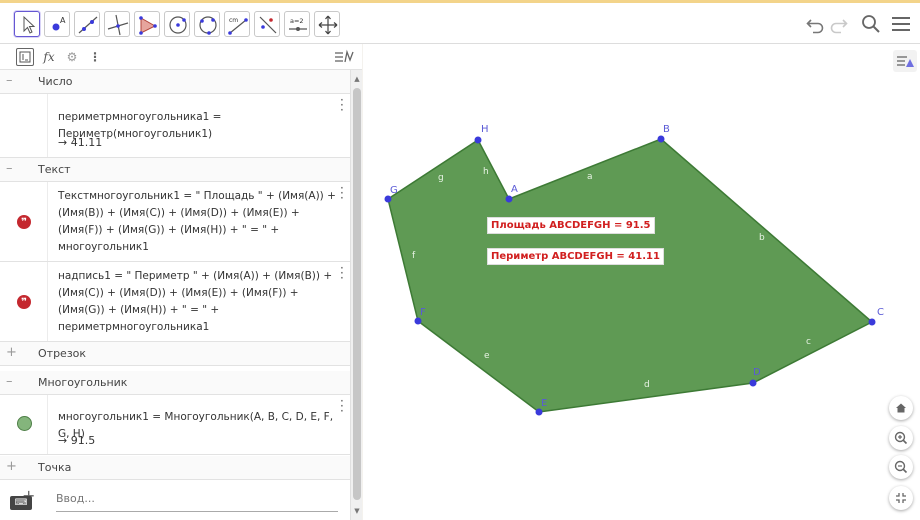 This screenshot has width=920, height=520. What do you see at coordinates (147, 24) in the screenshot?
I see `polygon-tool-button` at bounding box center [147, 24].